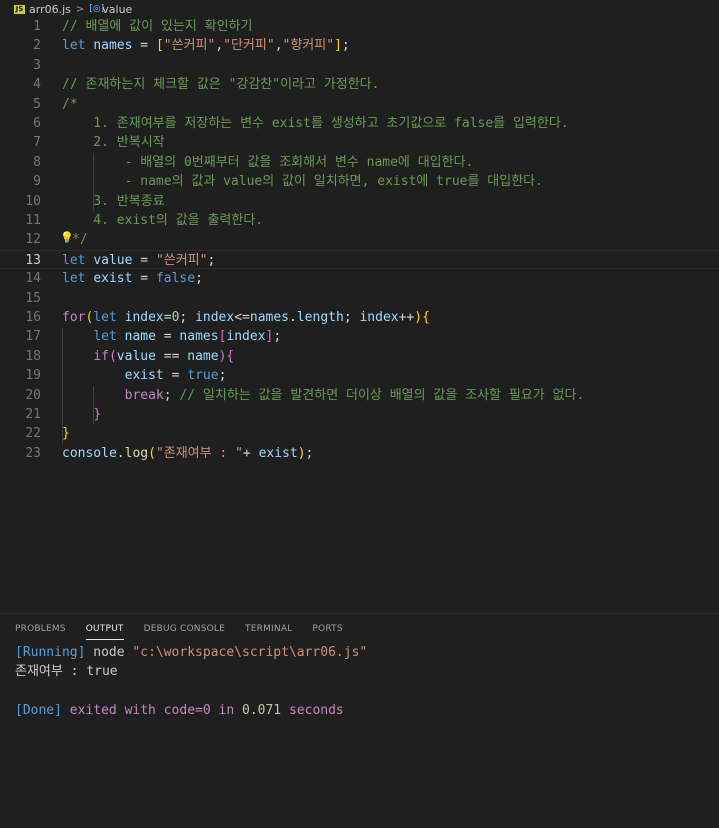 The height and width of the screenshot is (828, 719). Describe the element at coordinates (40, 629) in the screenshot. I see `tab-problems: PROBLEMS` at that location.